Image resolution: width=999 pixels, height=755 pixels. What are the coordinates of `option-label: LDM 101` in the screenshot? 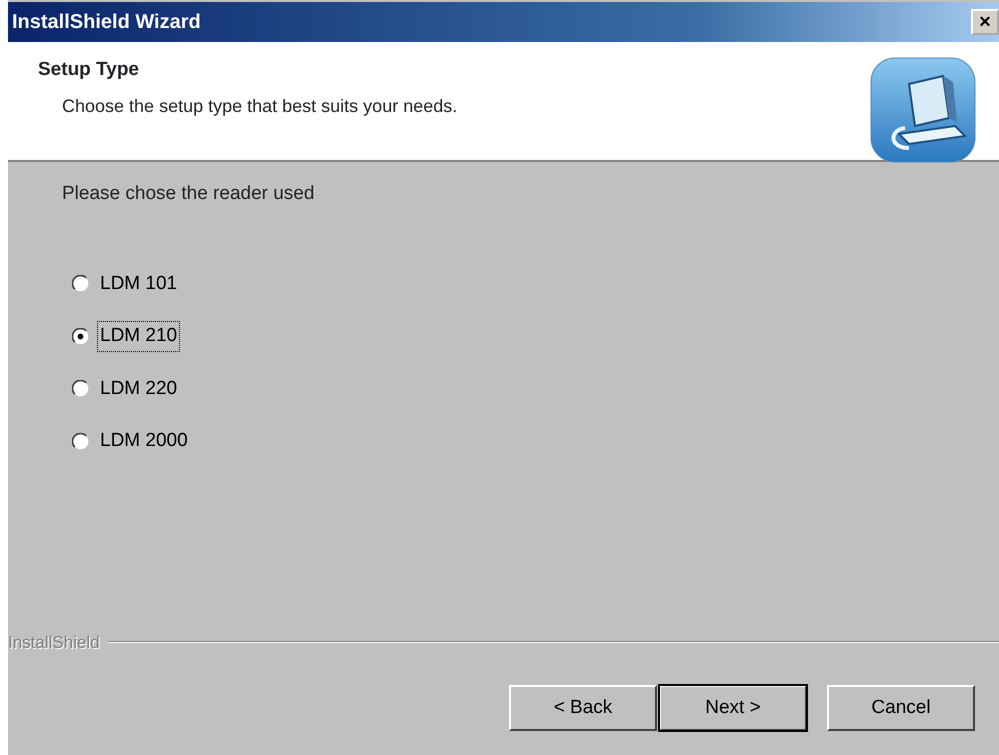 It's located at (138, 283).